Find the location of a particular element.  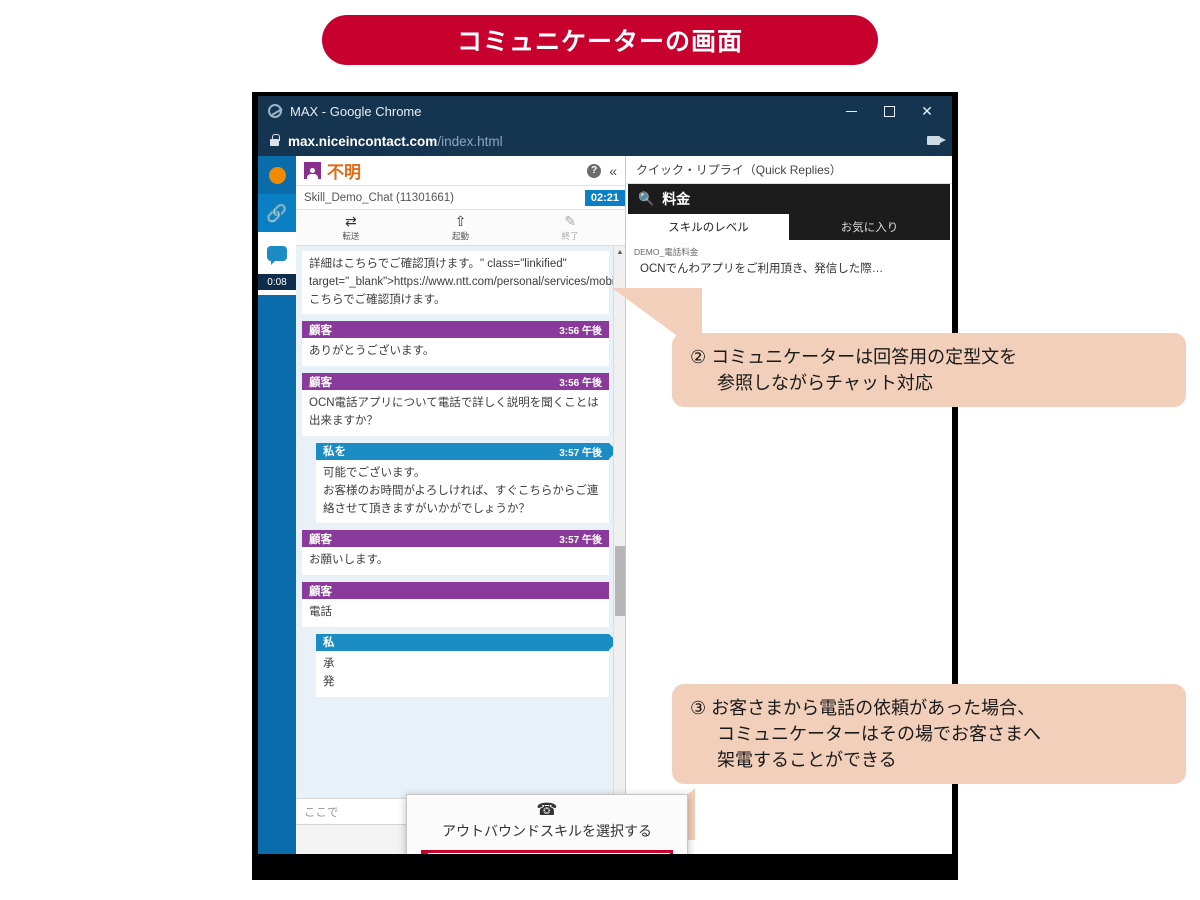

search-value: 料金 is located at coordinates (676, 199).